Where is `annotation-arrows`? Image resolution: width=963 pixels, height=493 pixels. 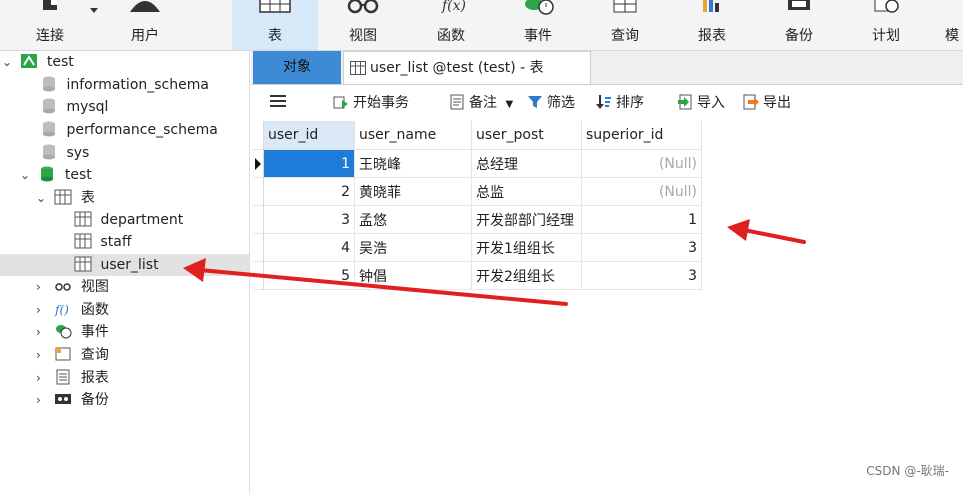
annotation-arrows is located at coordinates (494, 262).